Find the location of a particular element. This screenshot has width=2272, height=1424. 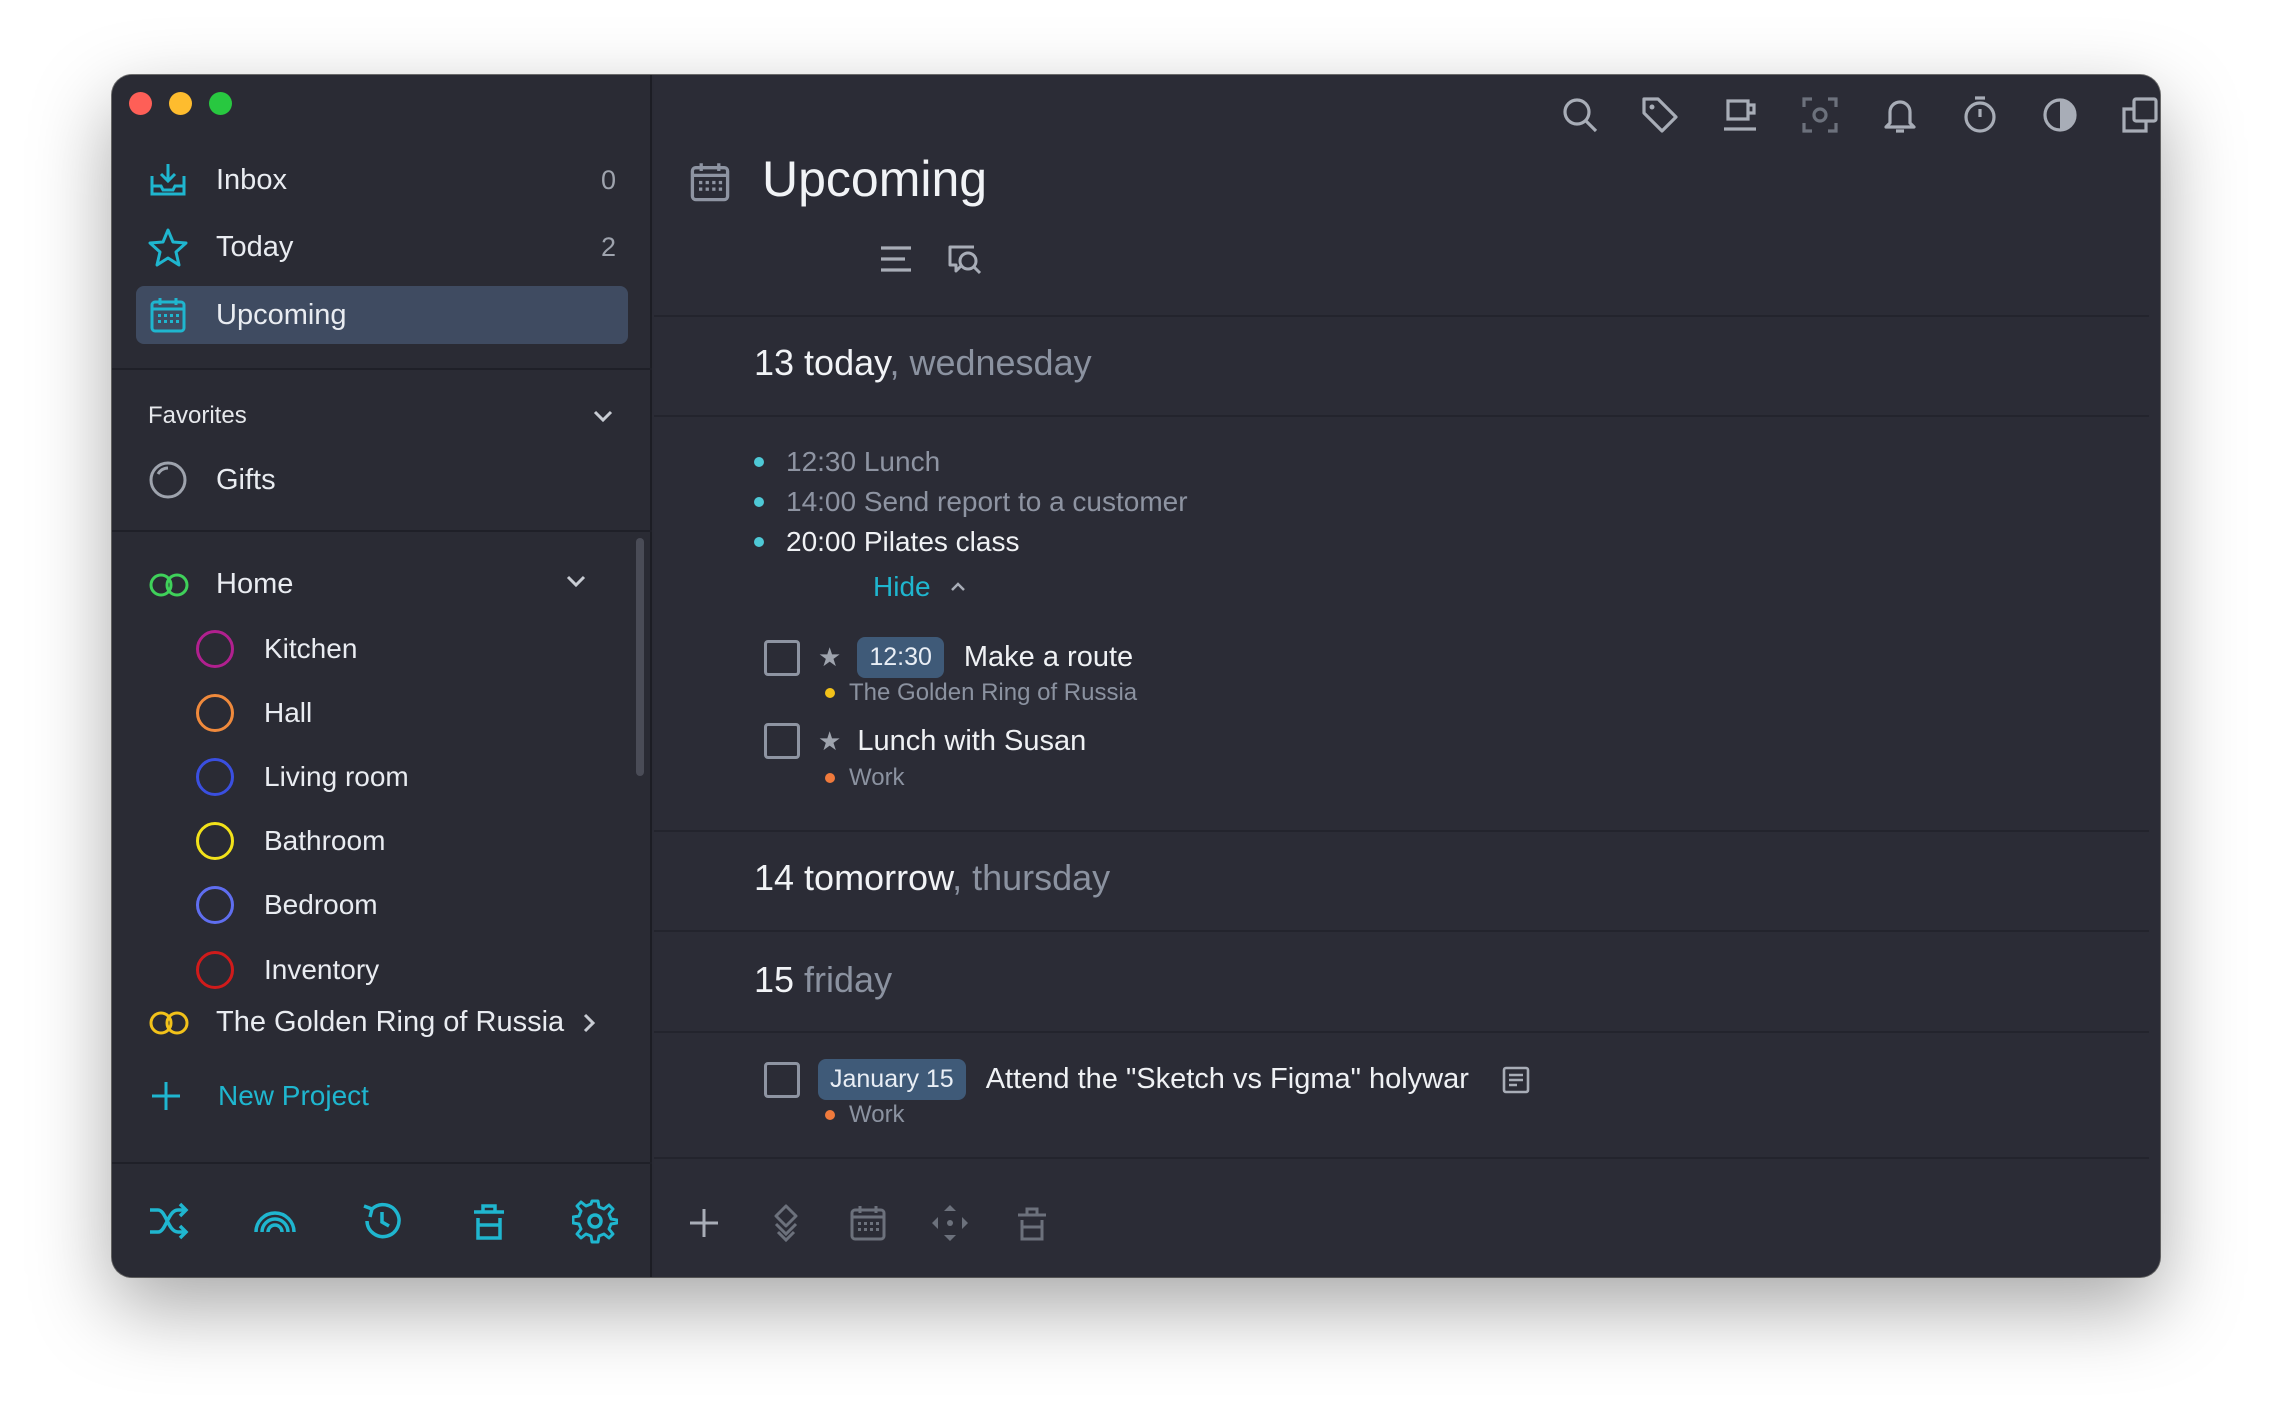

timer-icon is located at coordinates (1980, 115).